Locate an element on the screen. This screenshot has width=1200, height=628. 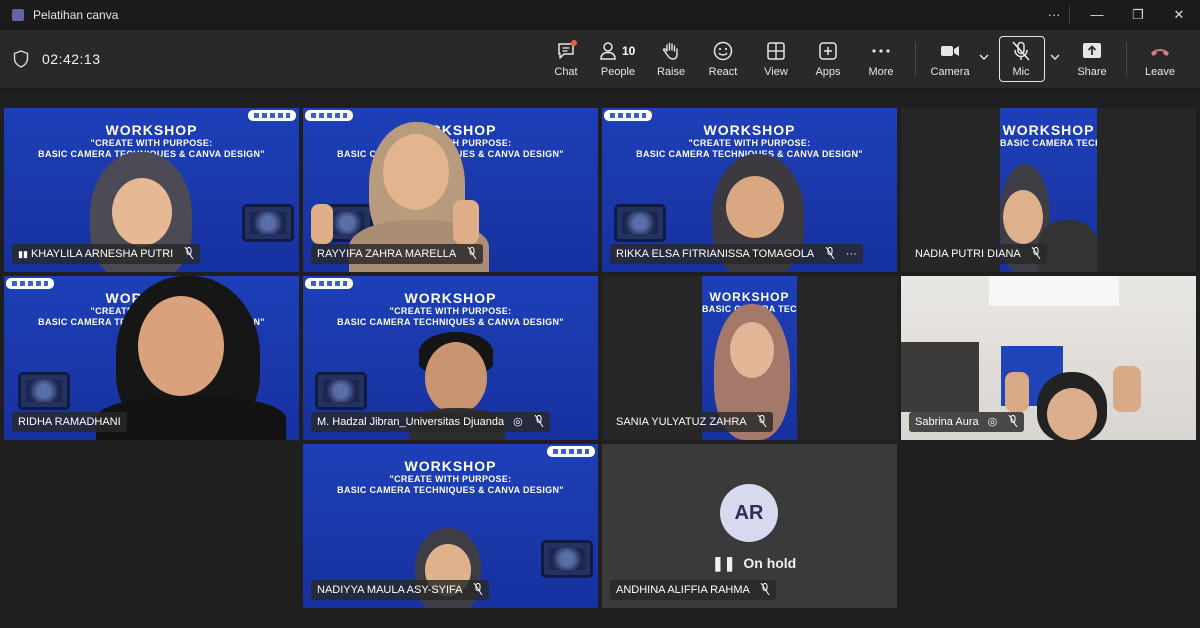
mic-button: Mic is located at coordinates (1021, 60).